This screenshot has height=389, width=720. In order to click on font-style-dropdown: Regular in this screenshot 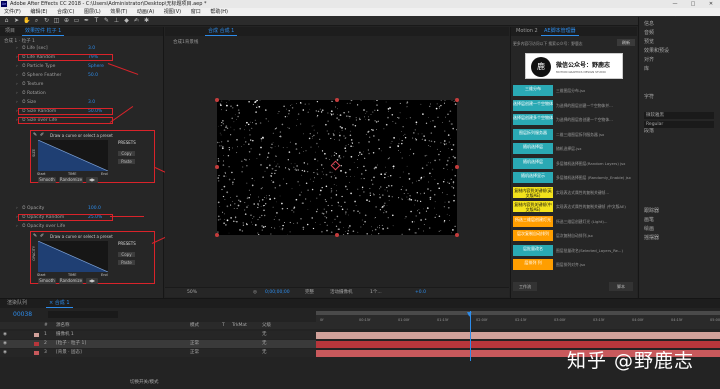, I will do `click(679, 124)`.